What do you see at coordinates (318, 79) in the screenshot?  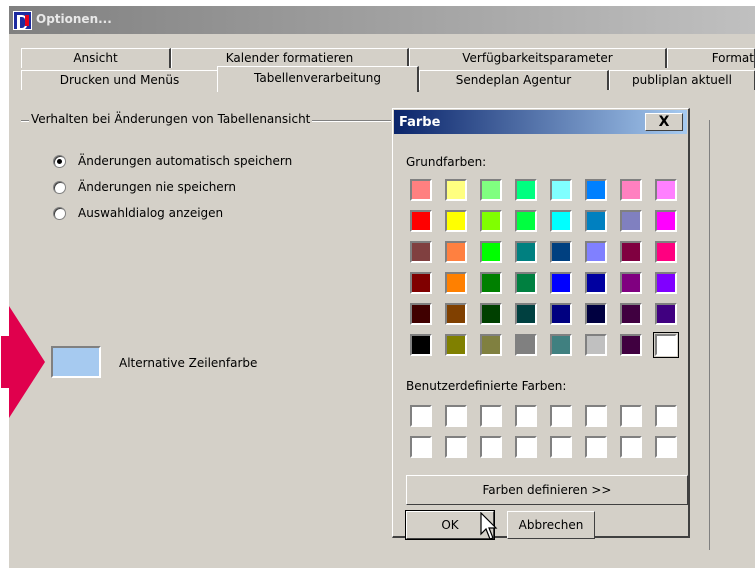 I see `tab-tabellenverarbeitung: Tabellenverarbeitung` at bounding box center [318, 79].